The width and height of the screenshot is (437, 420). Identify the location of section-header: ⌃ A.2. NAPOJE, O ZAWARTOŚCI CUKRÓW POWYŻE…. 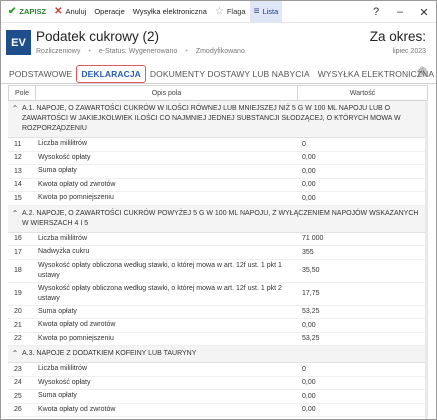
(218, 219).